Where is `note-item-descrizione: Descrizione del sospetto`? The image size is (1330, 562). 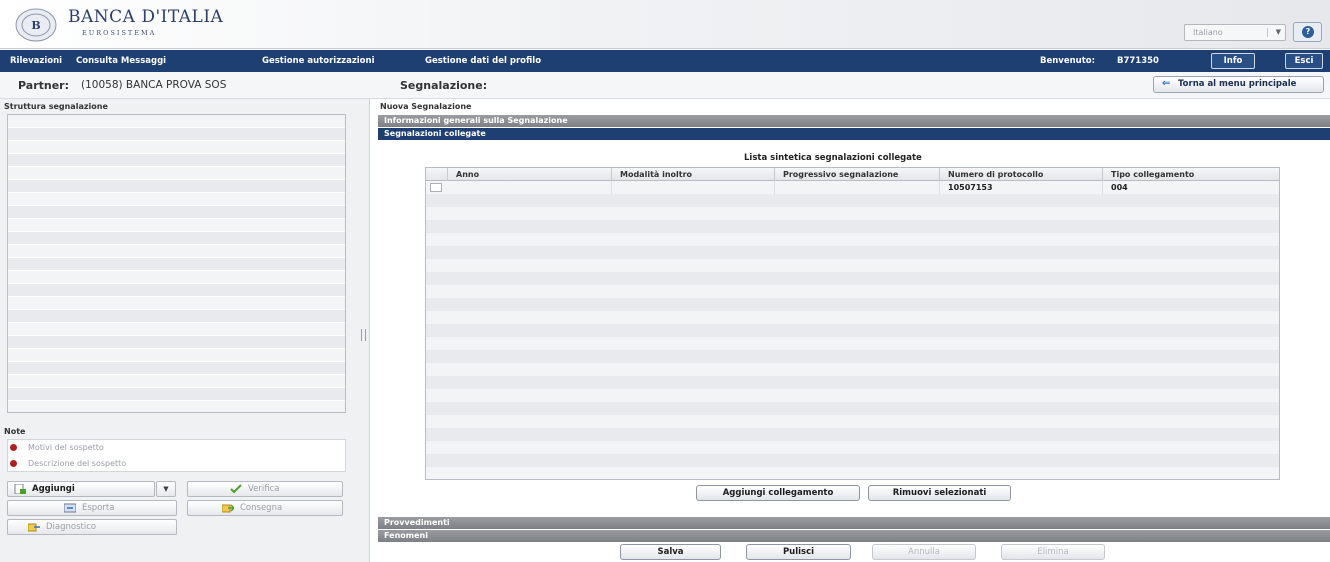 note-item-descrizione: Descrizione del sospetto is located at coordinates (176, 464).